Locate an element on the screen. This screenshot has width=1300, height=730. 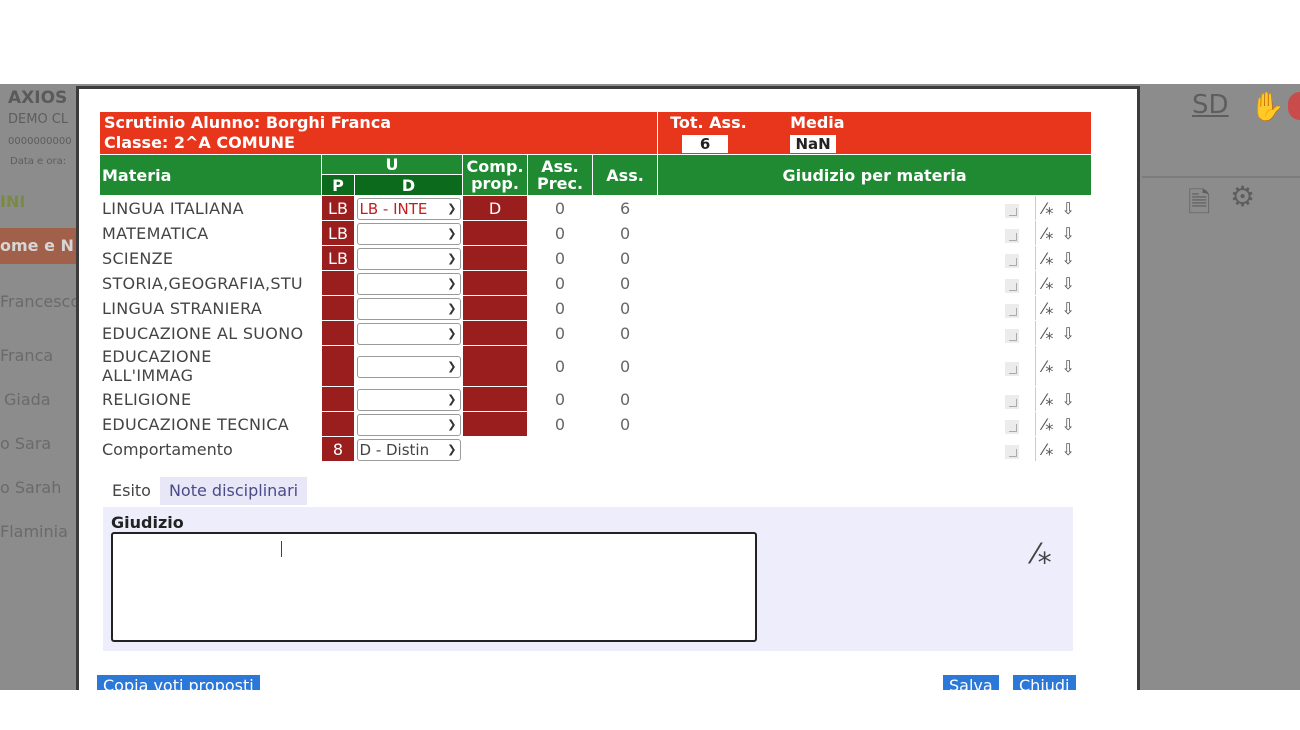
student-list-item: Giada is located at coordinates (27, 399).